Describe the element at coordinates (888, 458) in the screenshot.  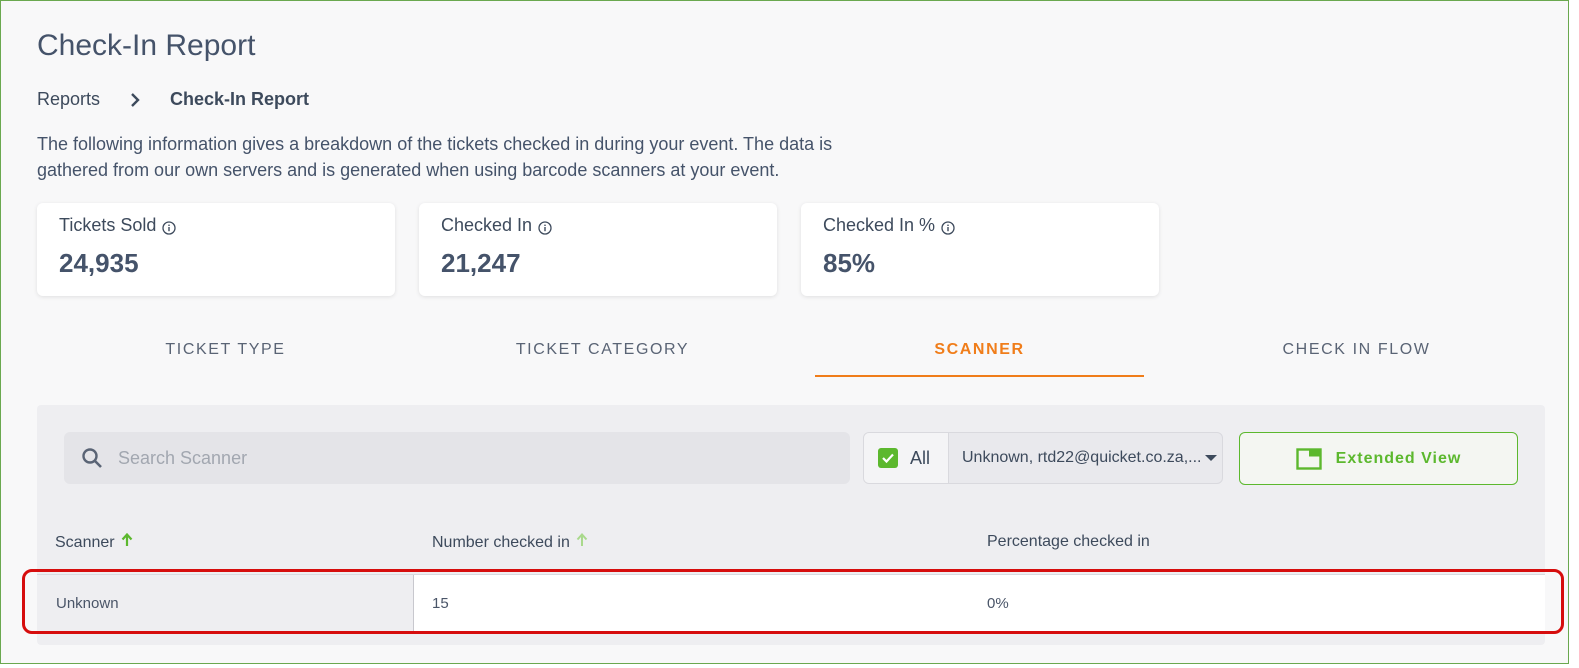
I see `checkbox-checked-icon` at that location.